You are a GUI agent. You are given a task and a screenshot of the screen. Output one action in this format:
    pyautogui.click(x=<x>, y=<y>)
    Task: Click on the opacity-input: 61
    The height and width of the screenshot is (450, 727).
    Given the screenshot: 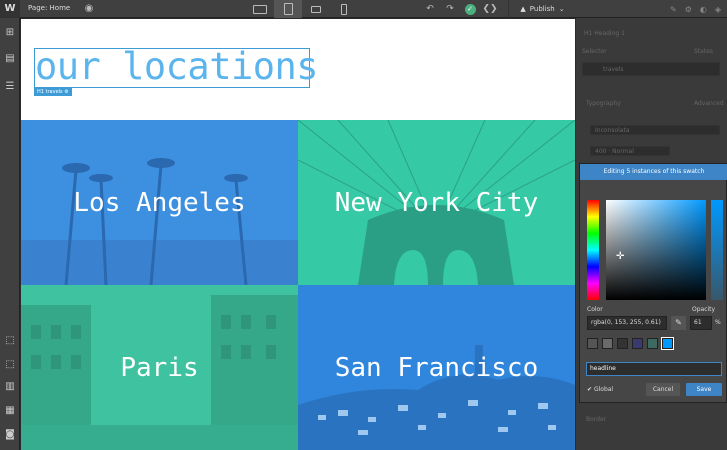 What is the action you would take?
    pyautogui.click(x=701, y=323)
    